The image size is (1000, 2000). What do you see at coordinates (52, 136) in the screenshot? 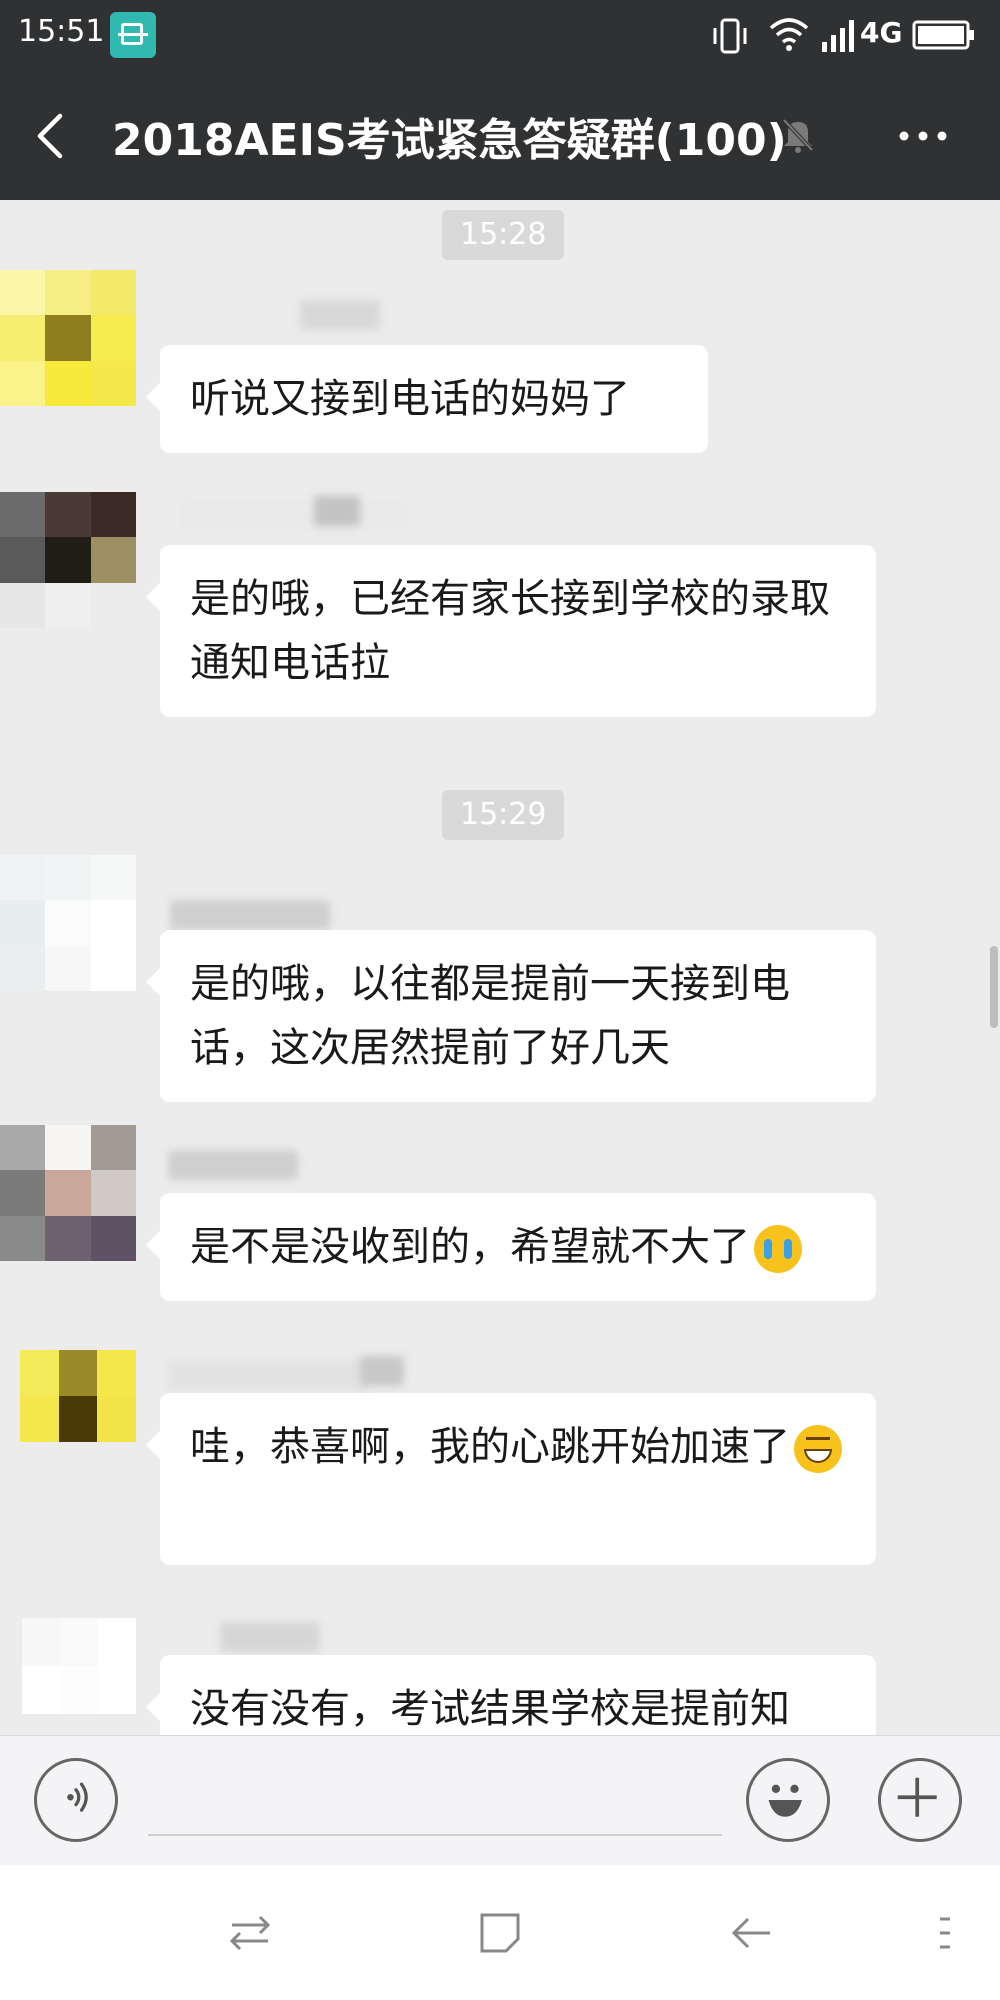
I see `back-icon` at bounding box center [52, 136].